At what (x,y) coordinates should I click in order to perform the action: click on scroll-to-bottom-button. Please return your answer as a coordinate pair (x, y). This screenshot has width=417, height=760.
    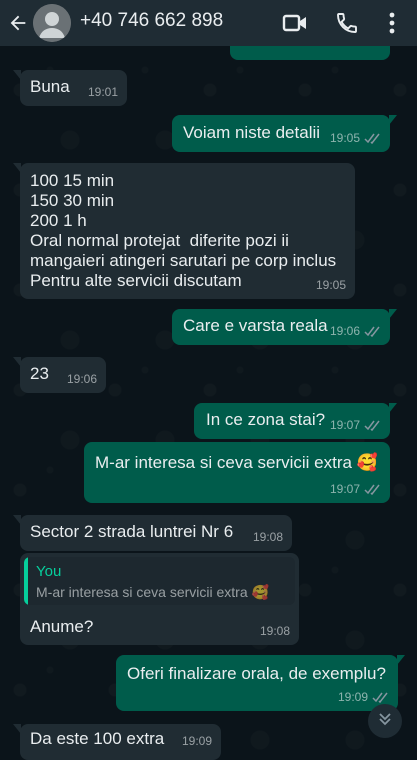
    Looking at the image, I should click on (385, 721).